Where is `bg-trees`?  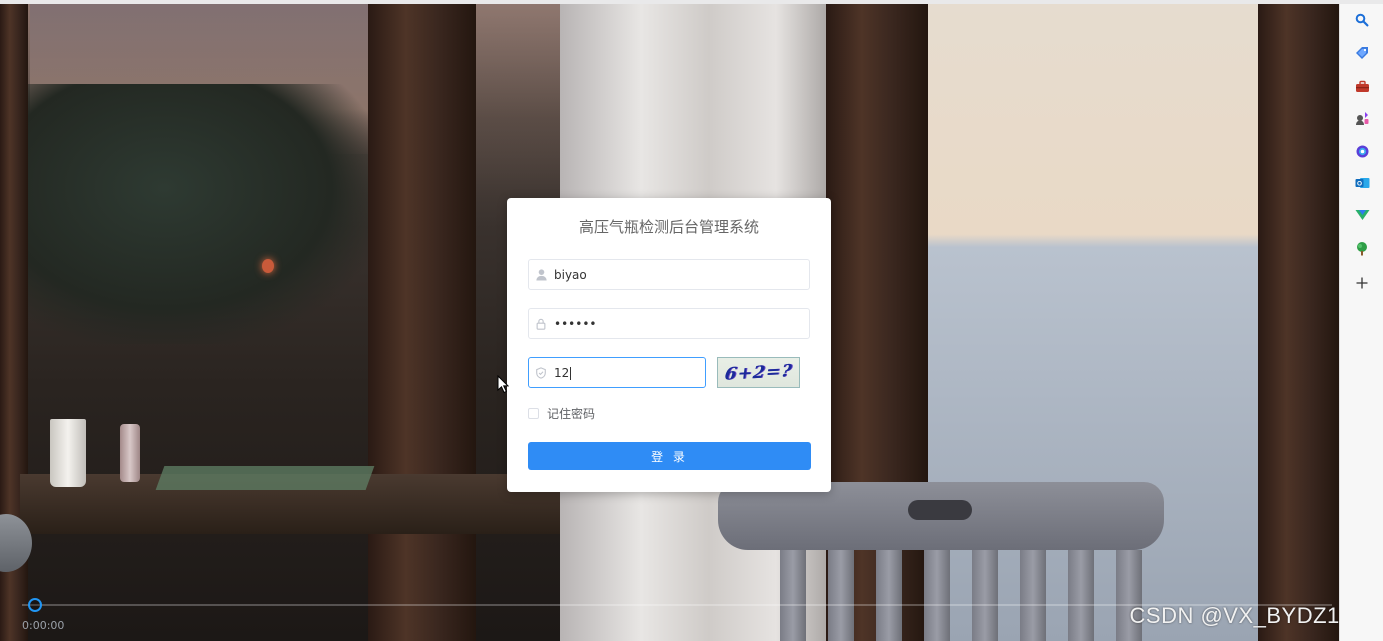
bg-trees is located at coordinates (200, 214).